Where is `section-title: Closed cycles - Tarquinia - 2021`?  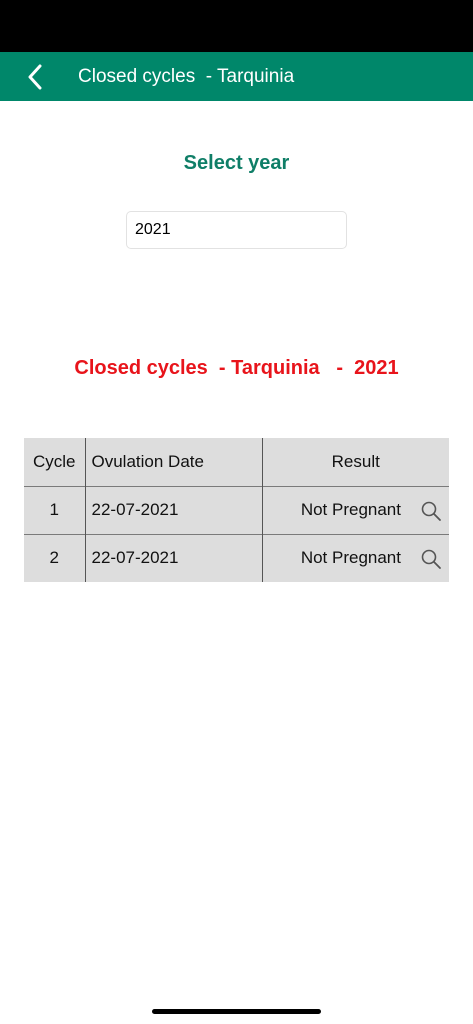
section-title: Closed cycles - Tarquinia - 2021 is located at coordinates (236, 368).